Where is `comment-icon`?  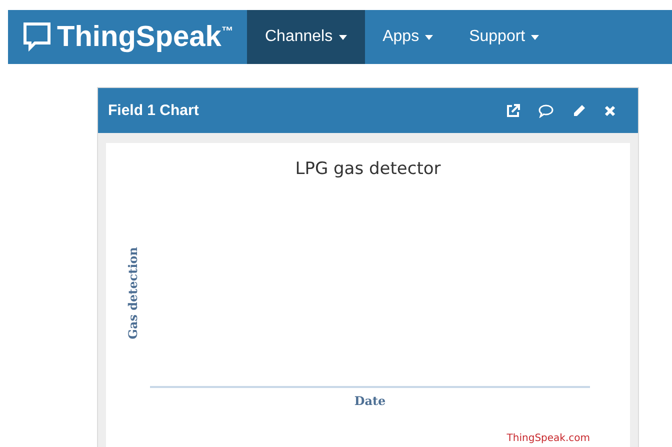 comment-icon is located at coordinates (546, 111).